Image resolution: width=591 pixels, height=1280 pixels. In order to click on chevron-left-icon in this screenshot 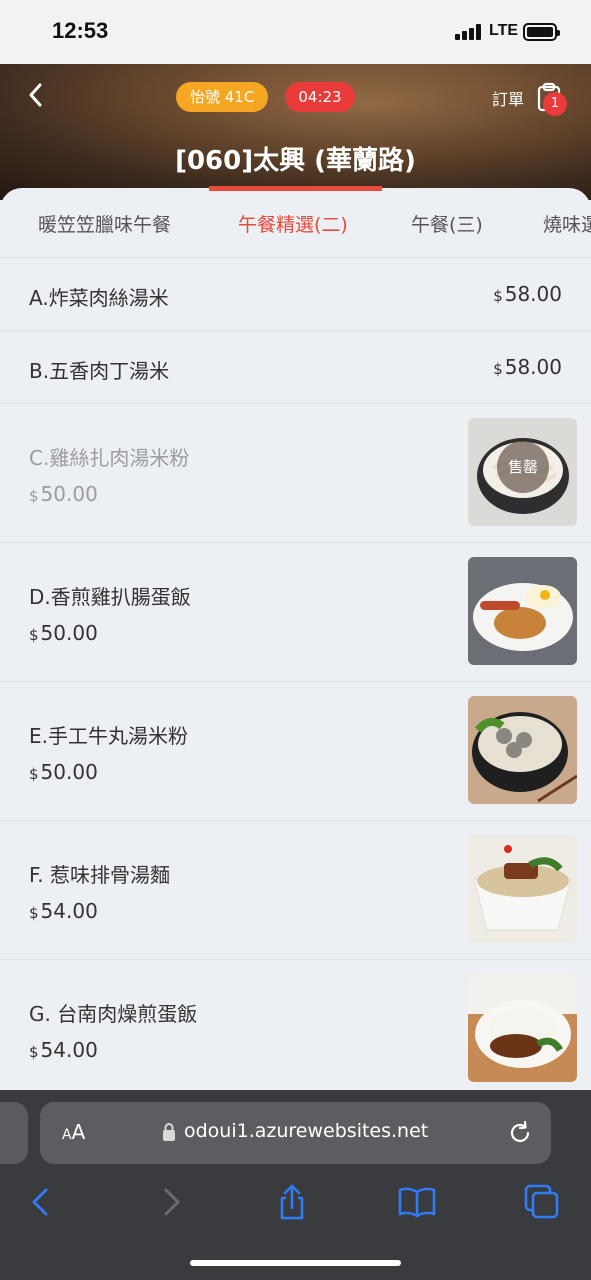, I will do `click(35, 95)`.